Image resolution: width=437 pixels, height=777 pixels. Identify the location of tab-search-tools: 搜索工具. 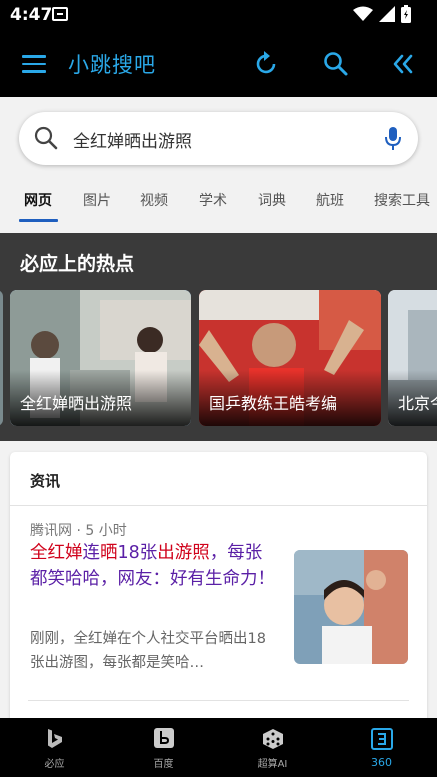
(402, 200).